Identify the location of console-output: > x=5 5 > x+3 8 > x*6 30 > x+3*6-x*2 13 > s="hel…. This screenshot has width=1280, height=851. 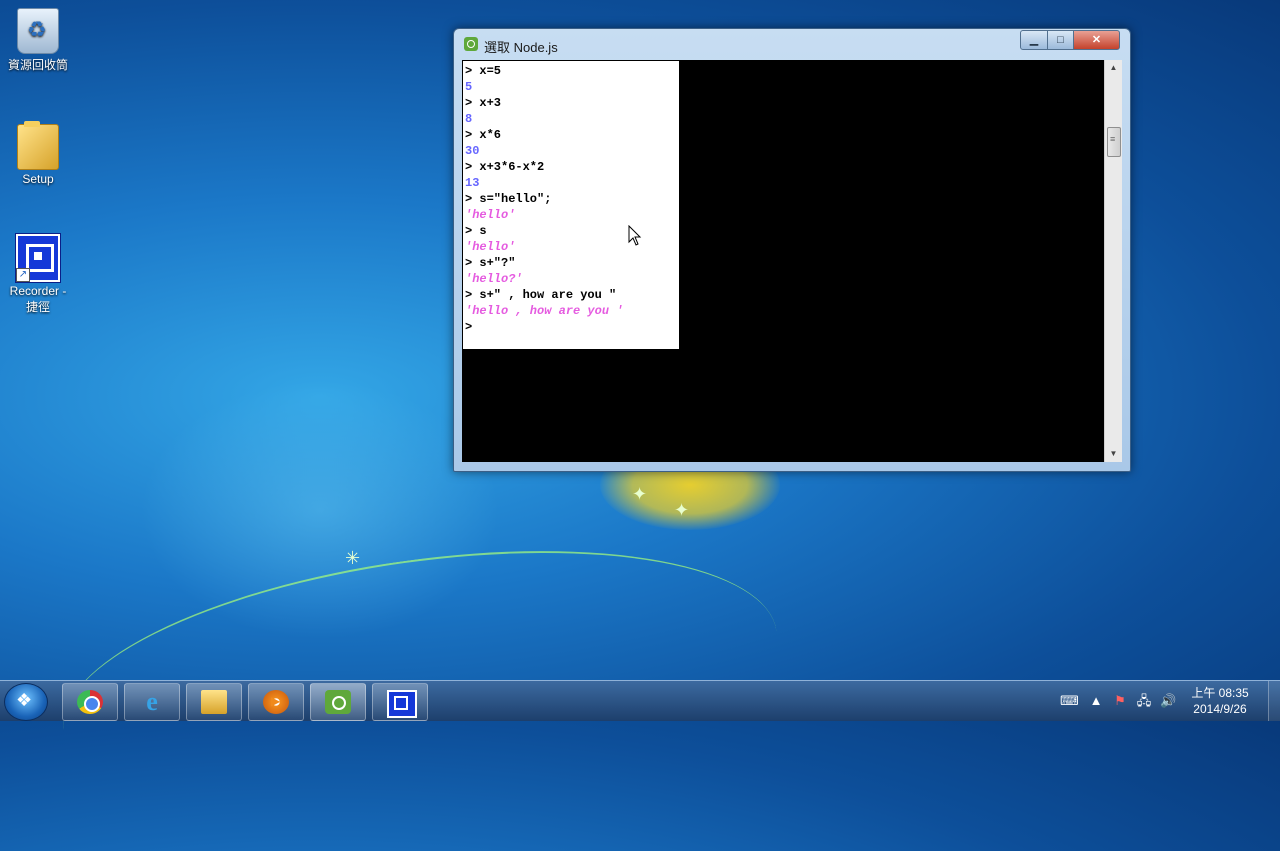
(544, 199).